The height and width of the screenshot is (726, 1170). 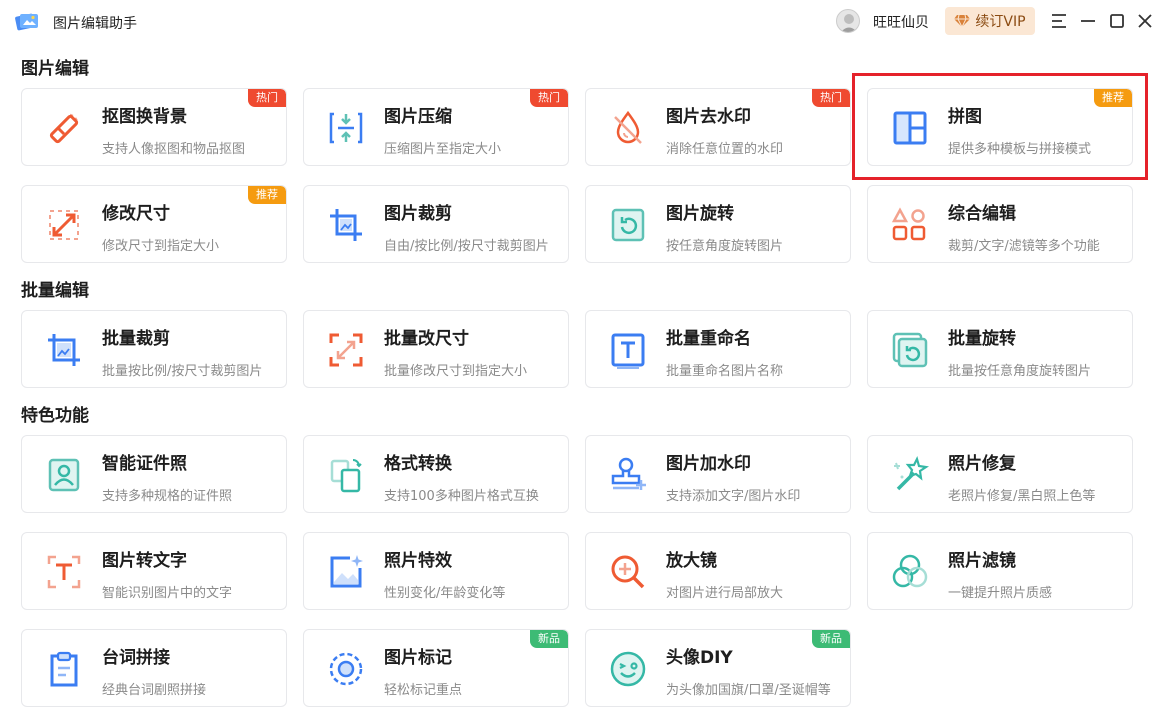 I want to click on card-desc: 提供多种模板与拼接模式, so click(x=1020, y=149).